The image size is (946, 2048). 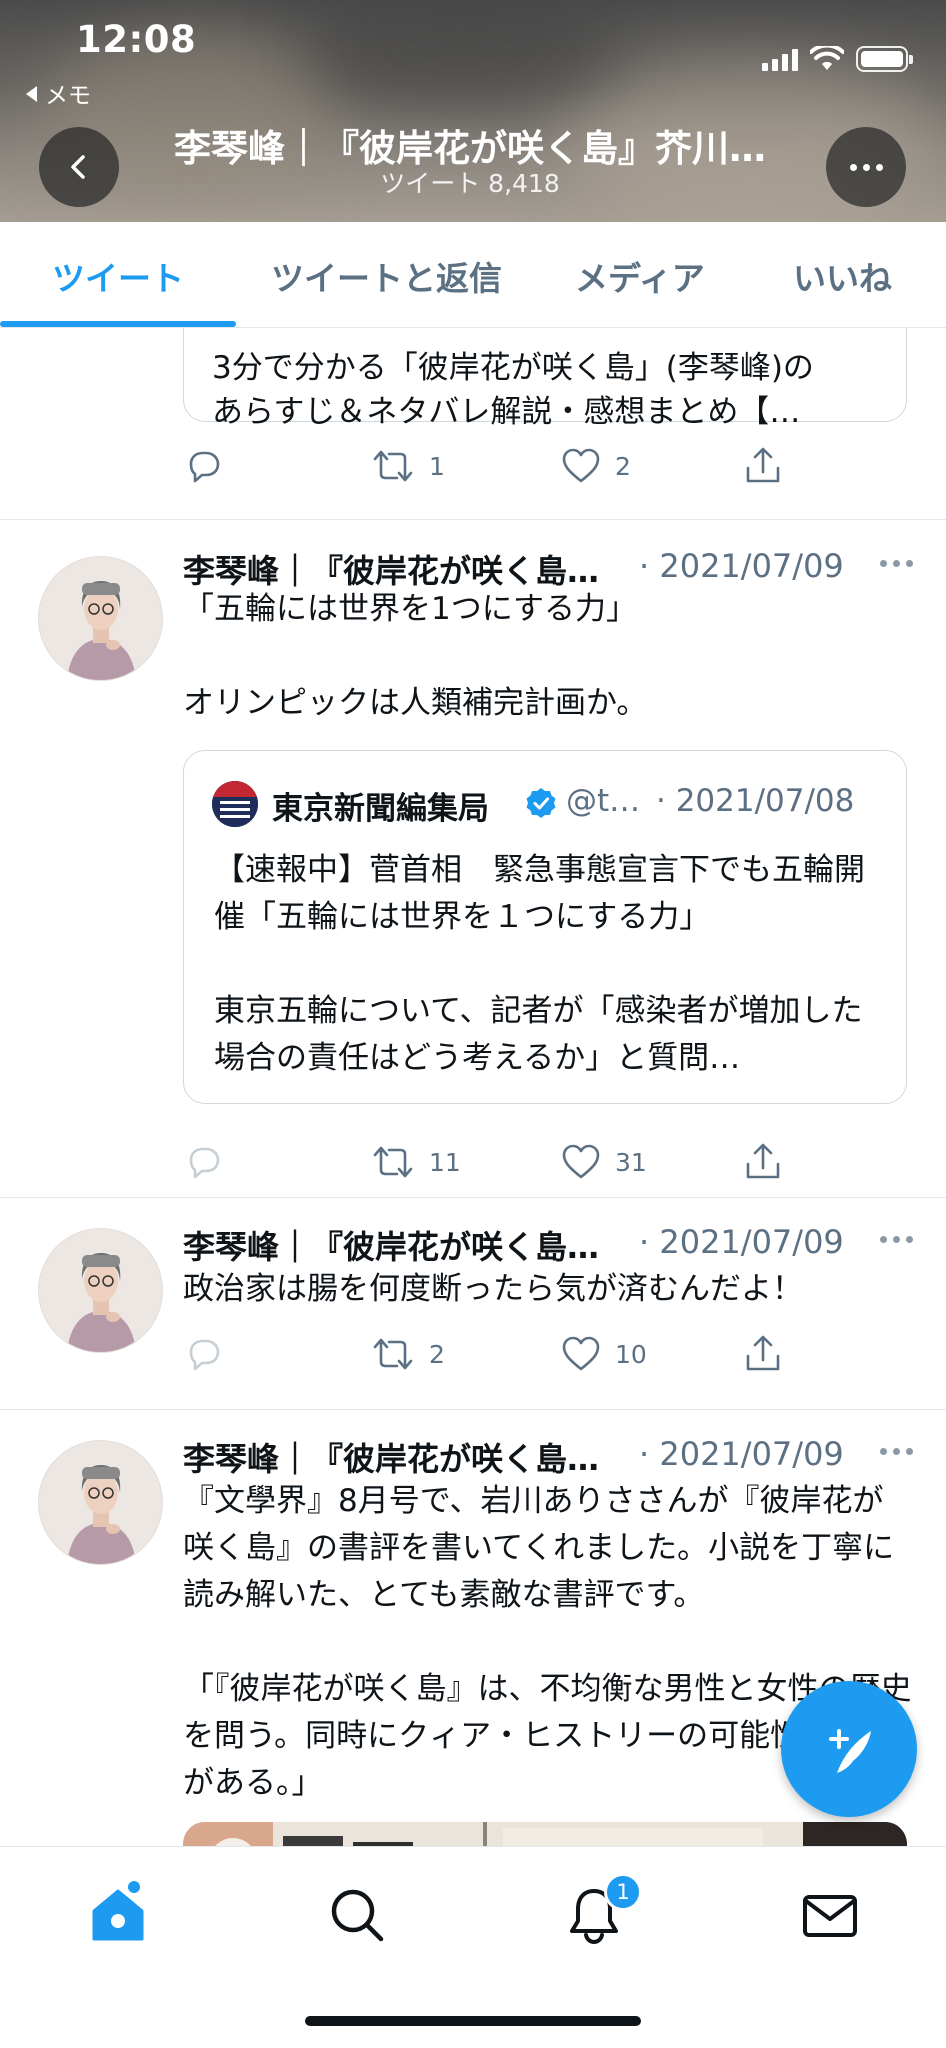 I want to click on like-count: 31, so click(x=631, y=1162).